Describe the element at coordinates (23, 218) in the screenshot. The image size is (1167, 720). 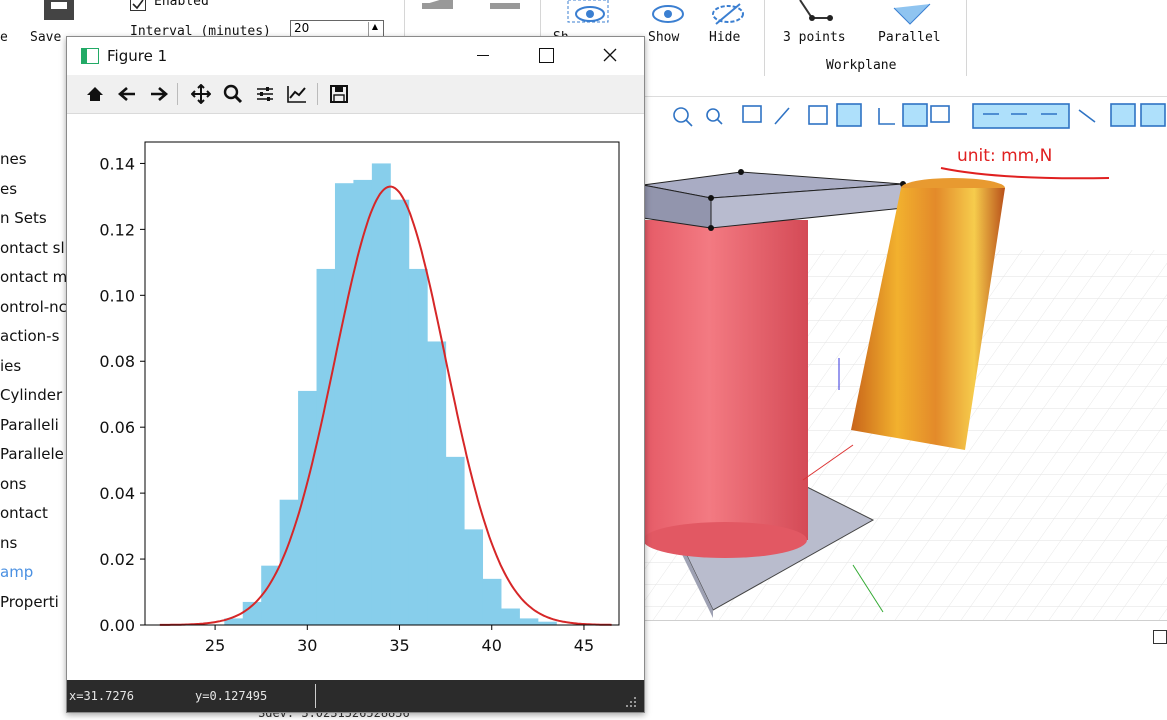
I see `tree-item: n Sets` at that location.